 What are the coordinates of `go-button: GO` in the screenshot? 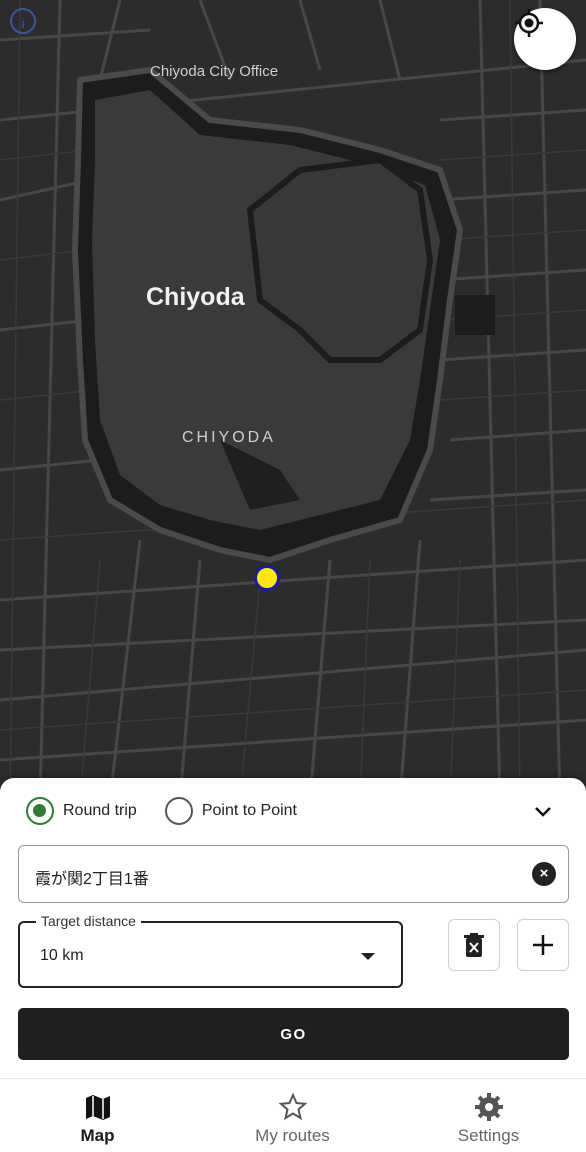 It's located at (293, 1034).